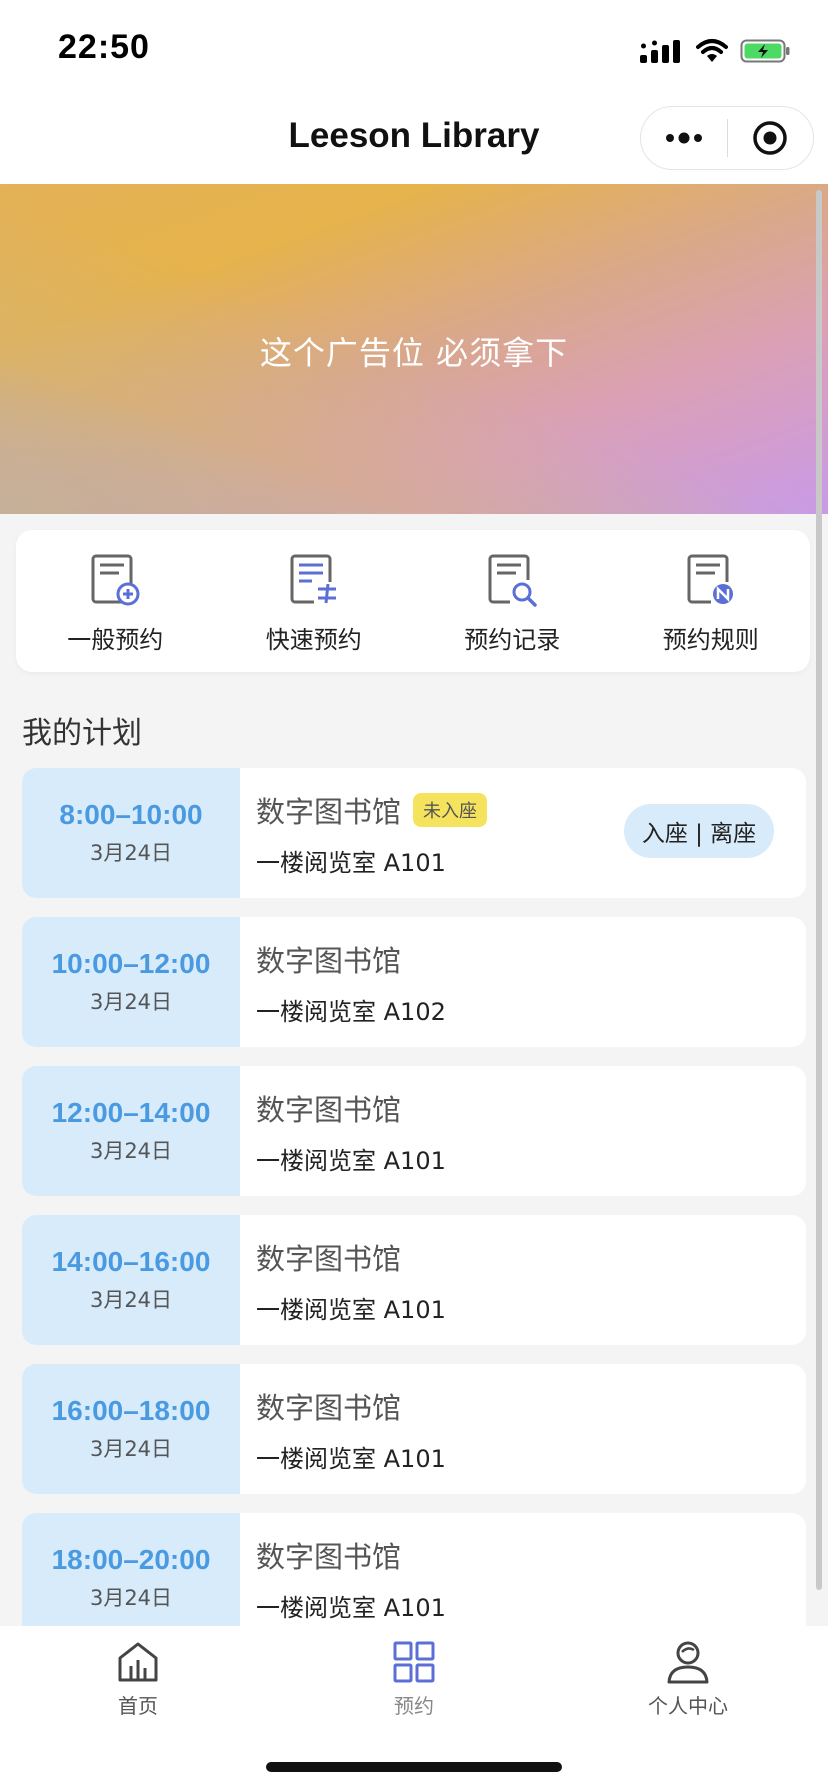 This screenshot has width=828, height=1792. Describe the element at coordinates (414, 48) in the screenshot. I see `status-bar: 22:50` at that location.